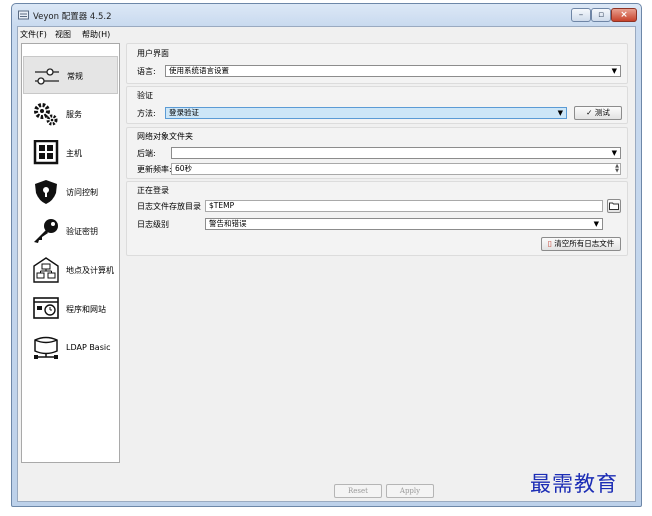 The height and width of the screenshot is (516, 652). I want to click on clear-logs-button: ▯ 清空所有日志文件, so click(581, 244).